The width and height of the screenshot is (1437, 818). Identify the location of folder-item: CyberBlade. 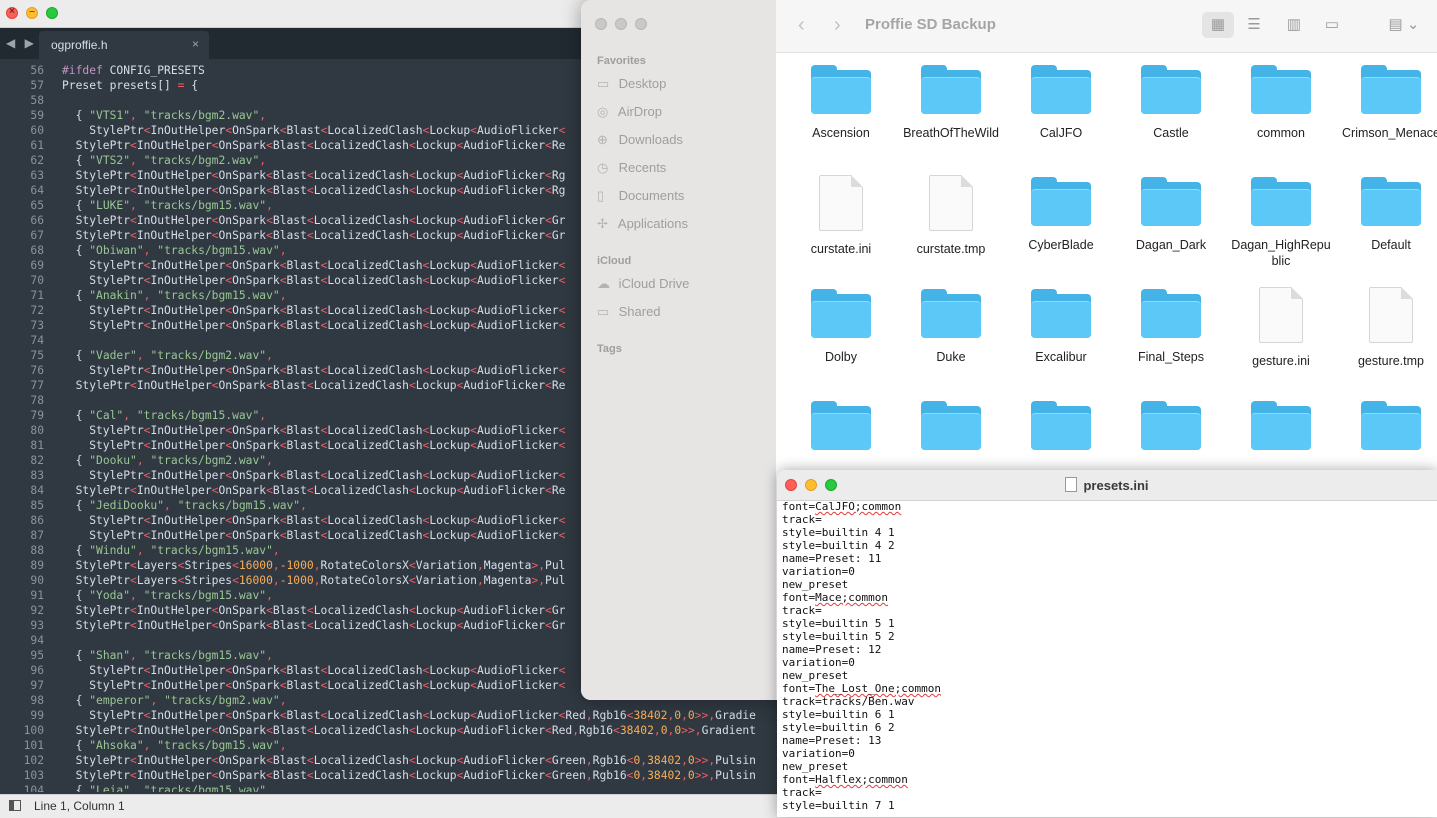
(1061, 209).